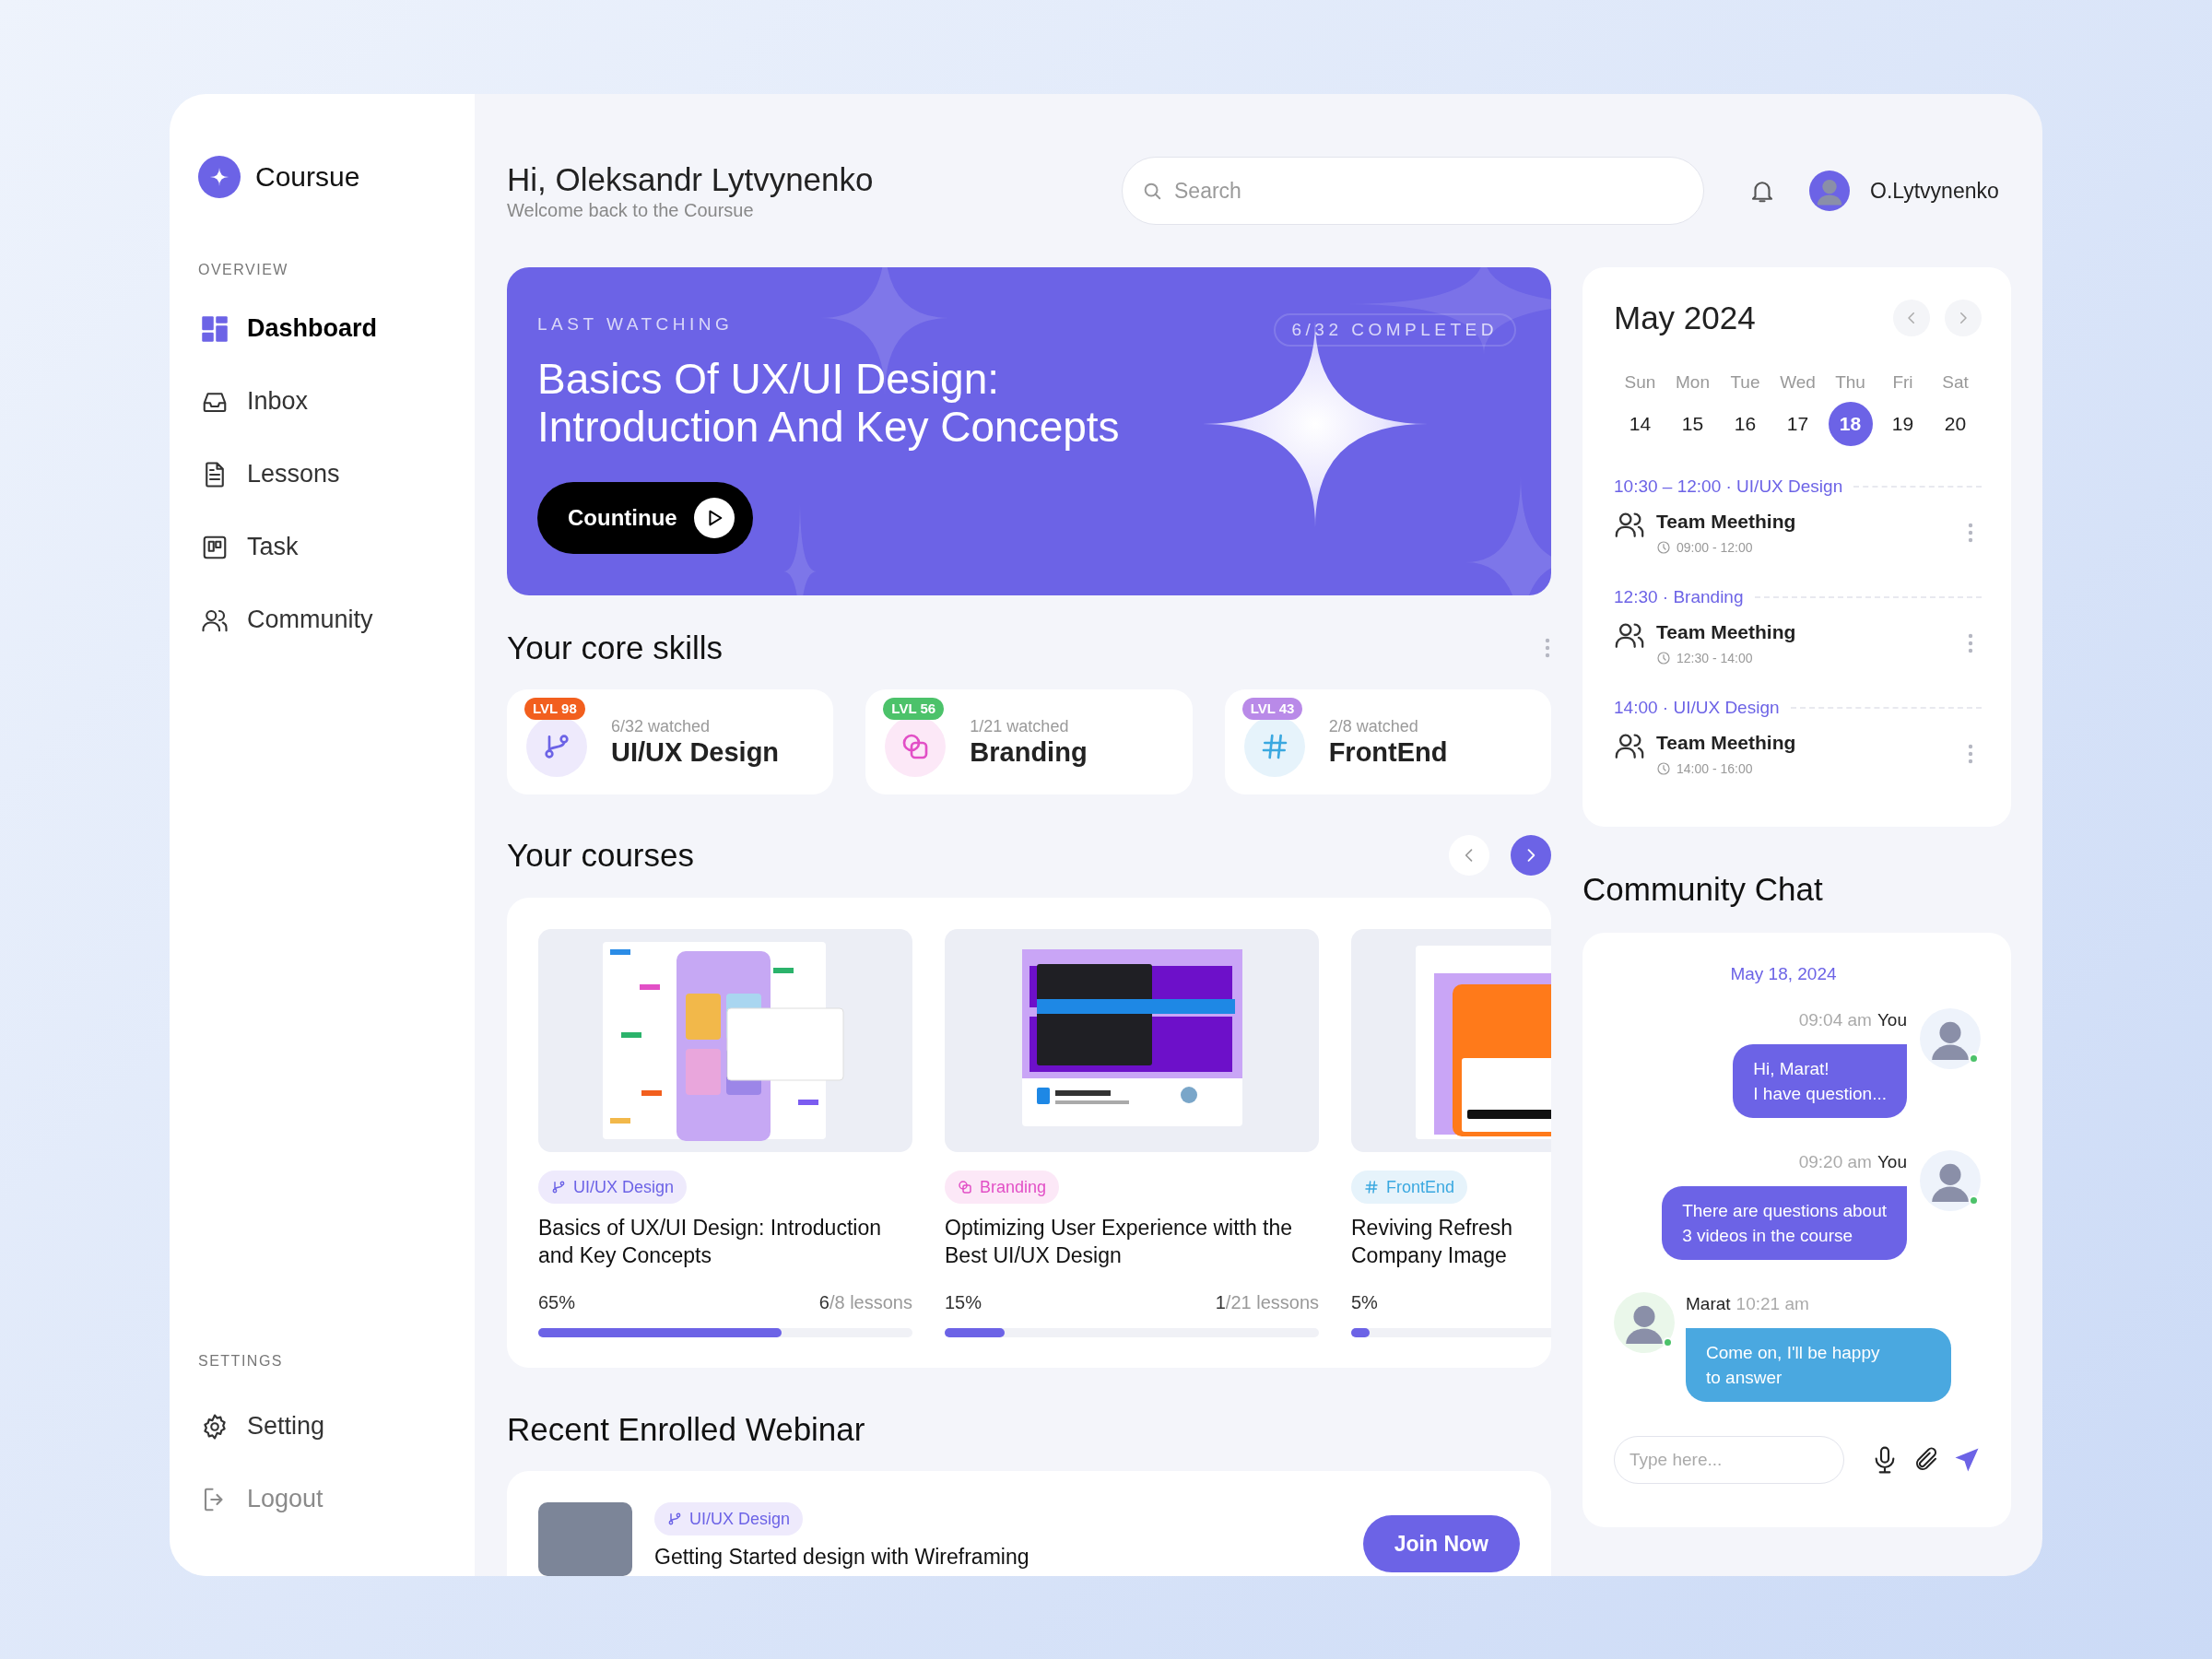 The height and width of the screenshot is (1659, 2212). Describe the element at coordinates (1132, 1241) in the screenshot. I see `course-title: Optimizing User Experience witth the Best UI/UX Design` at that location.